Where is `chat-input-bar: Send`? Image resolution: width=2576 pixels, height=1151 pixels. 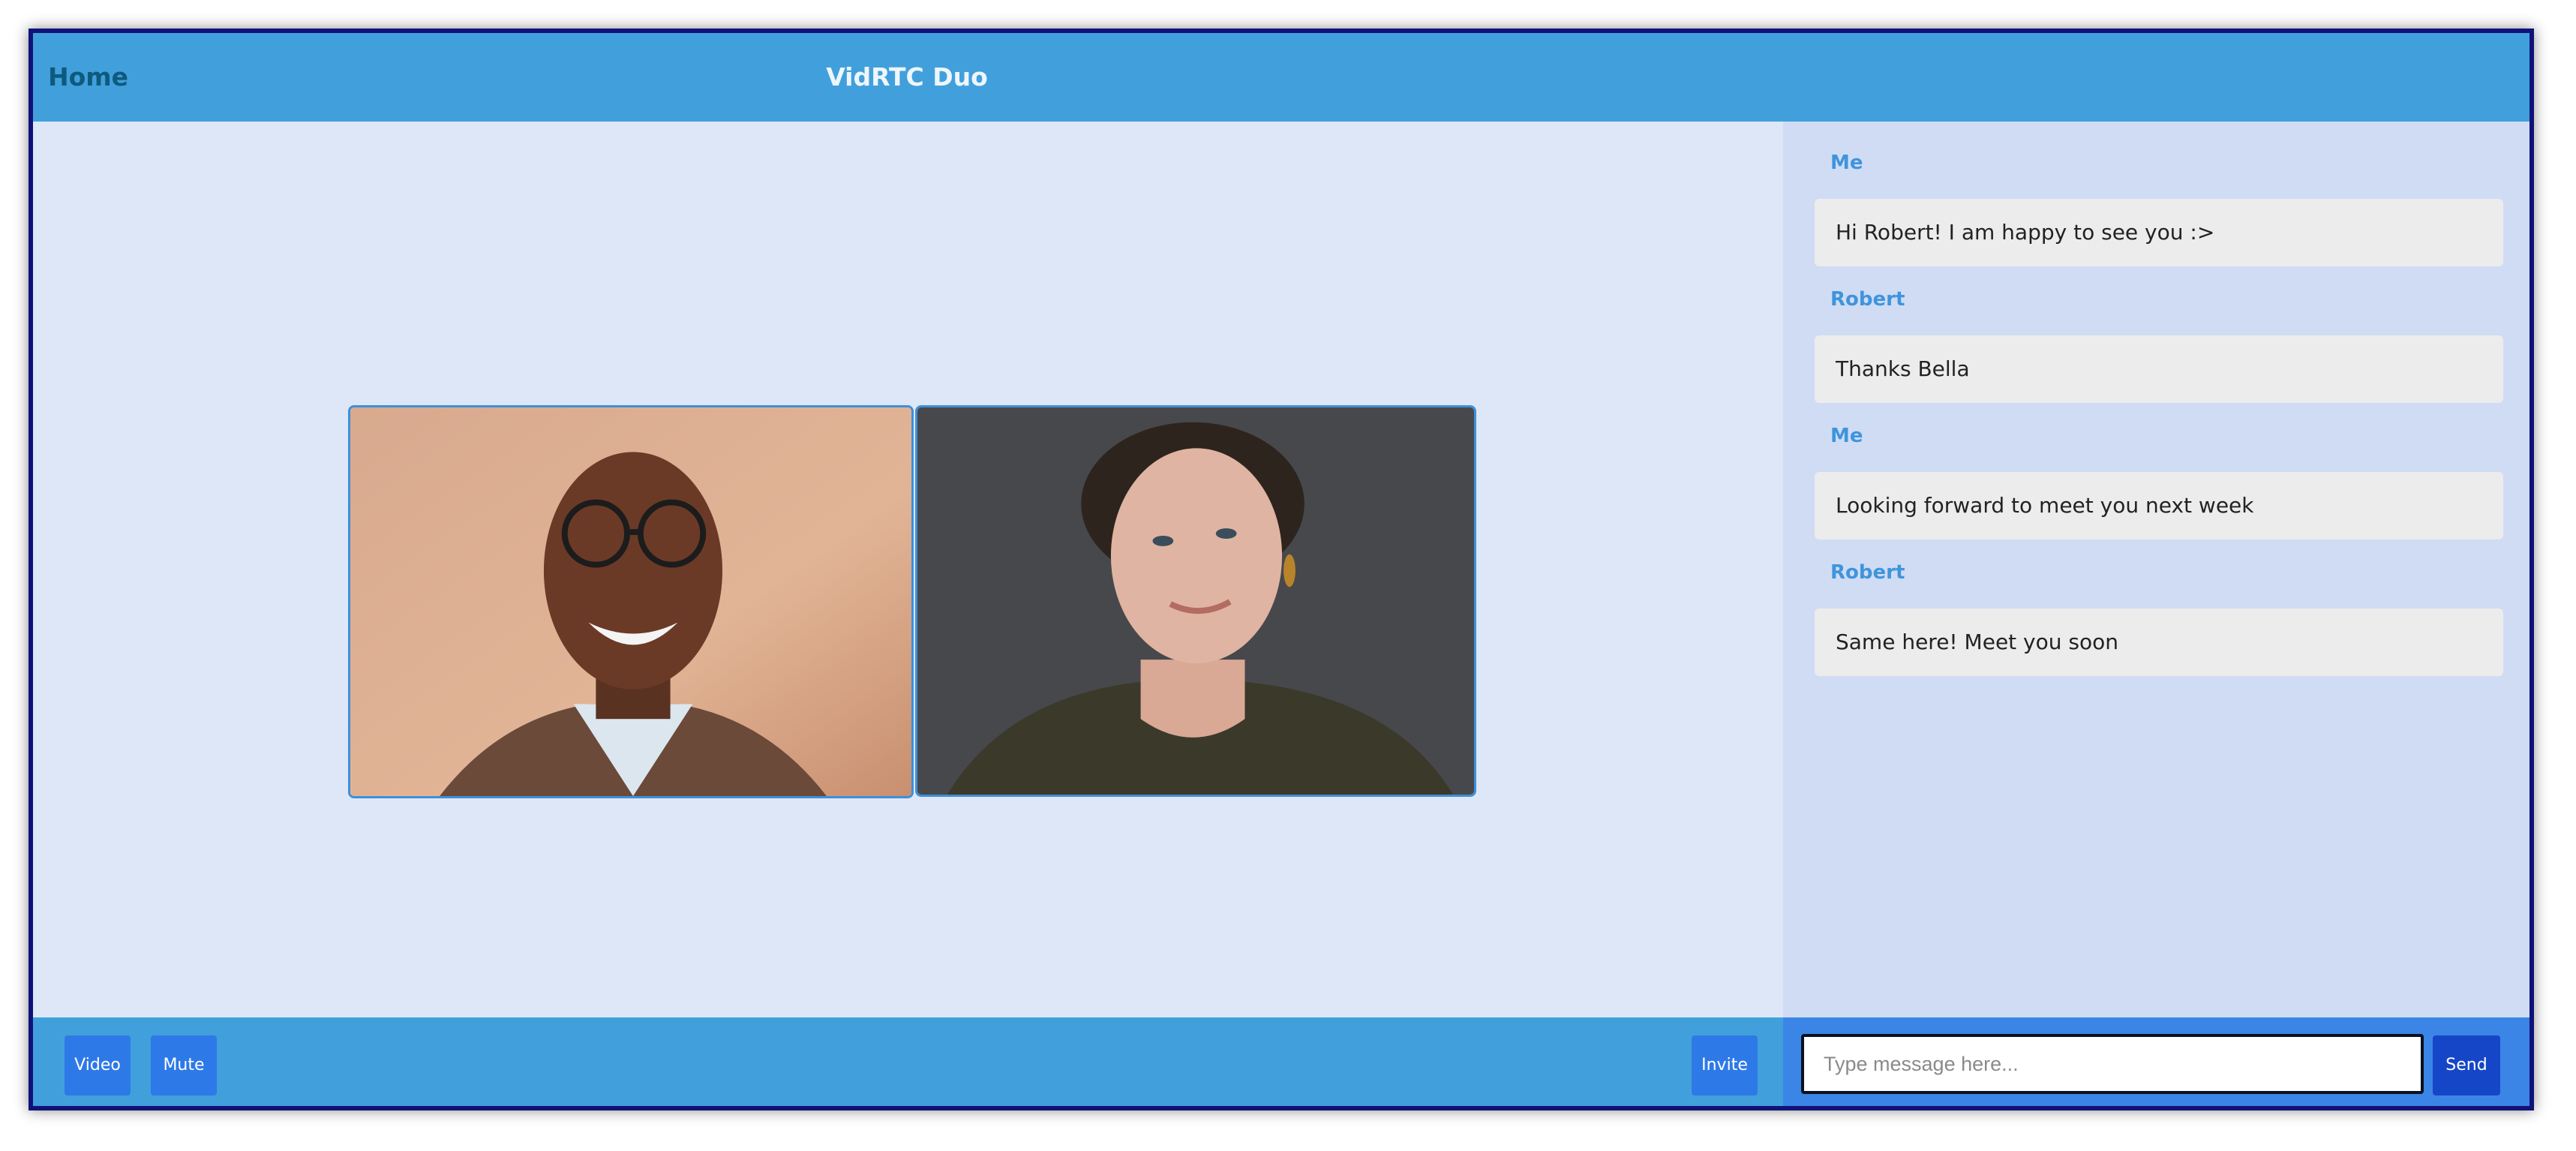 chat-input-bar: Send is located at coordinates (2156, 1061).